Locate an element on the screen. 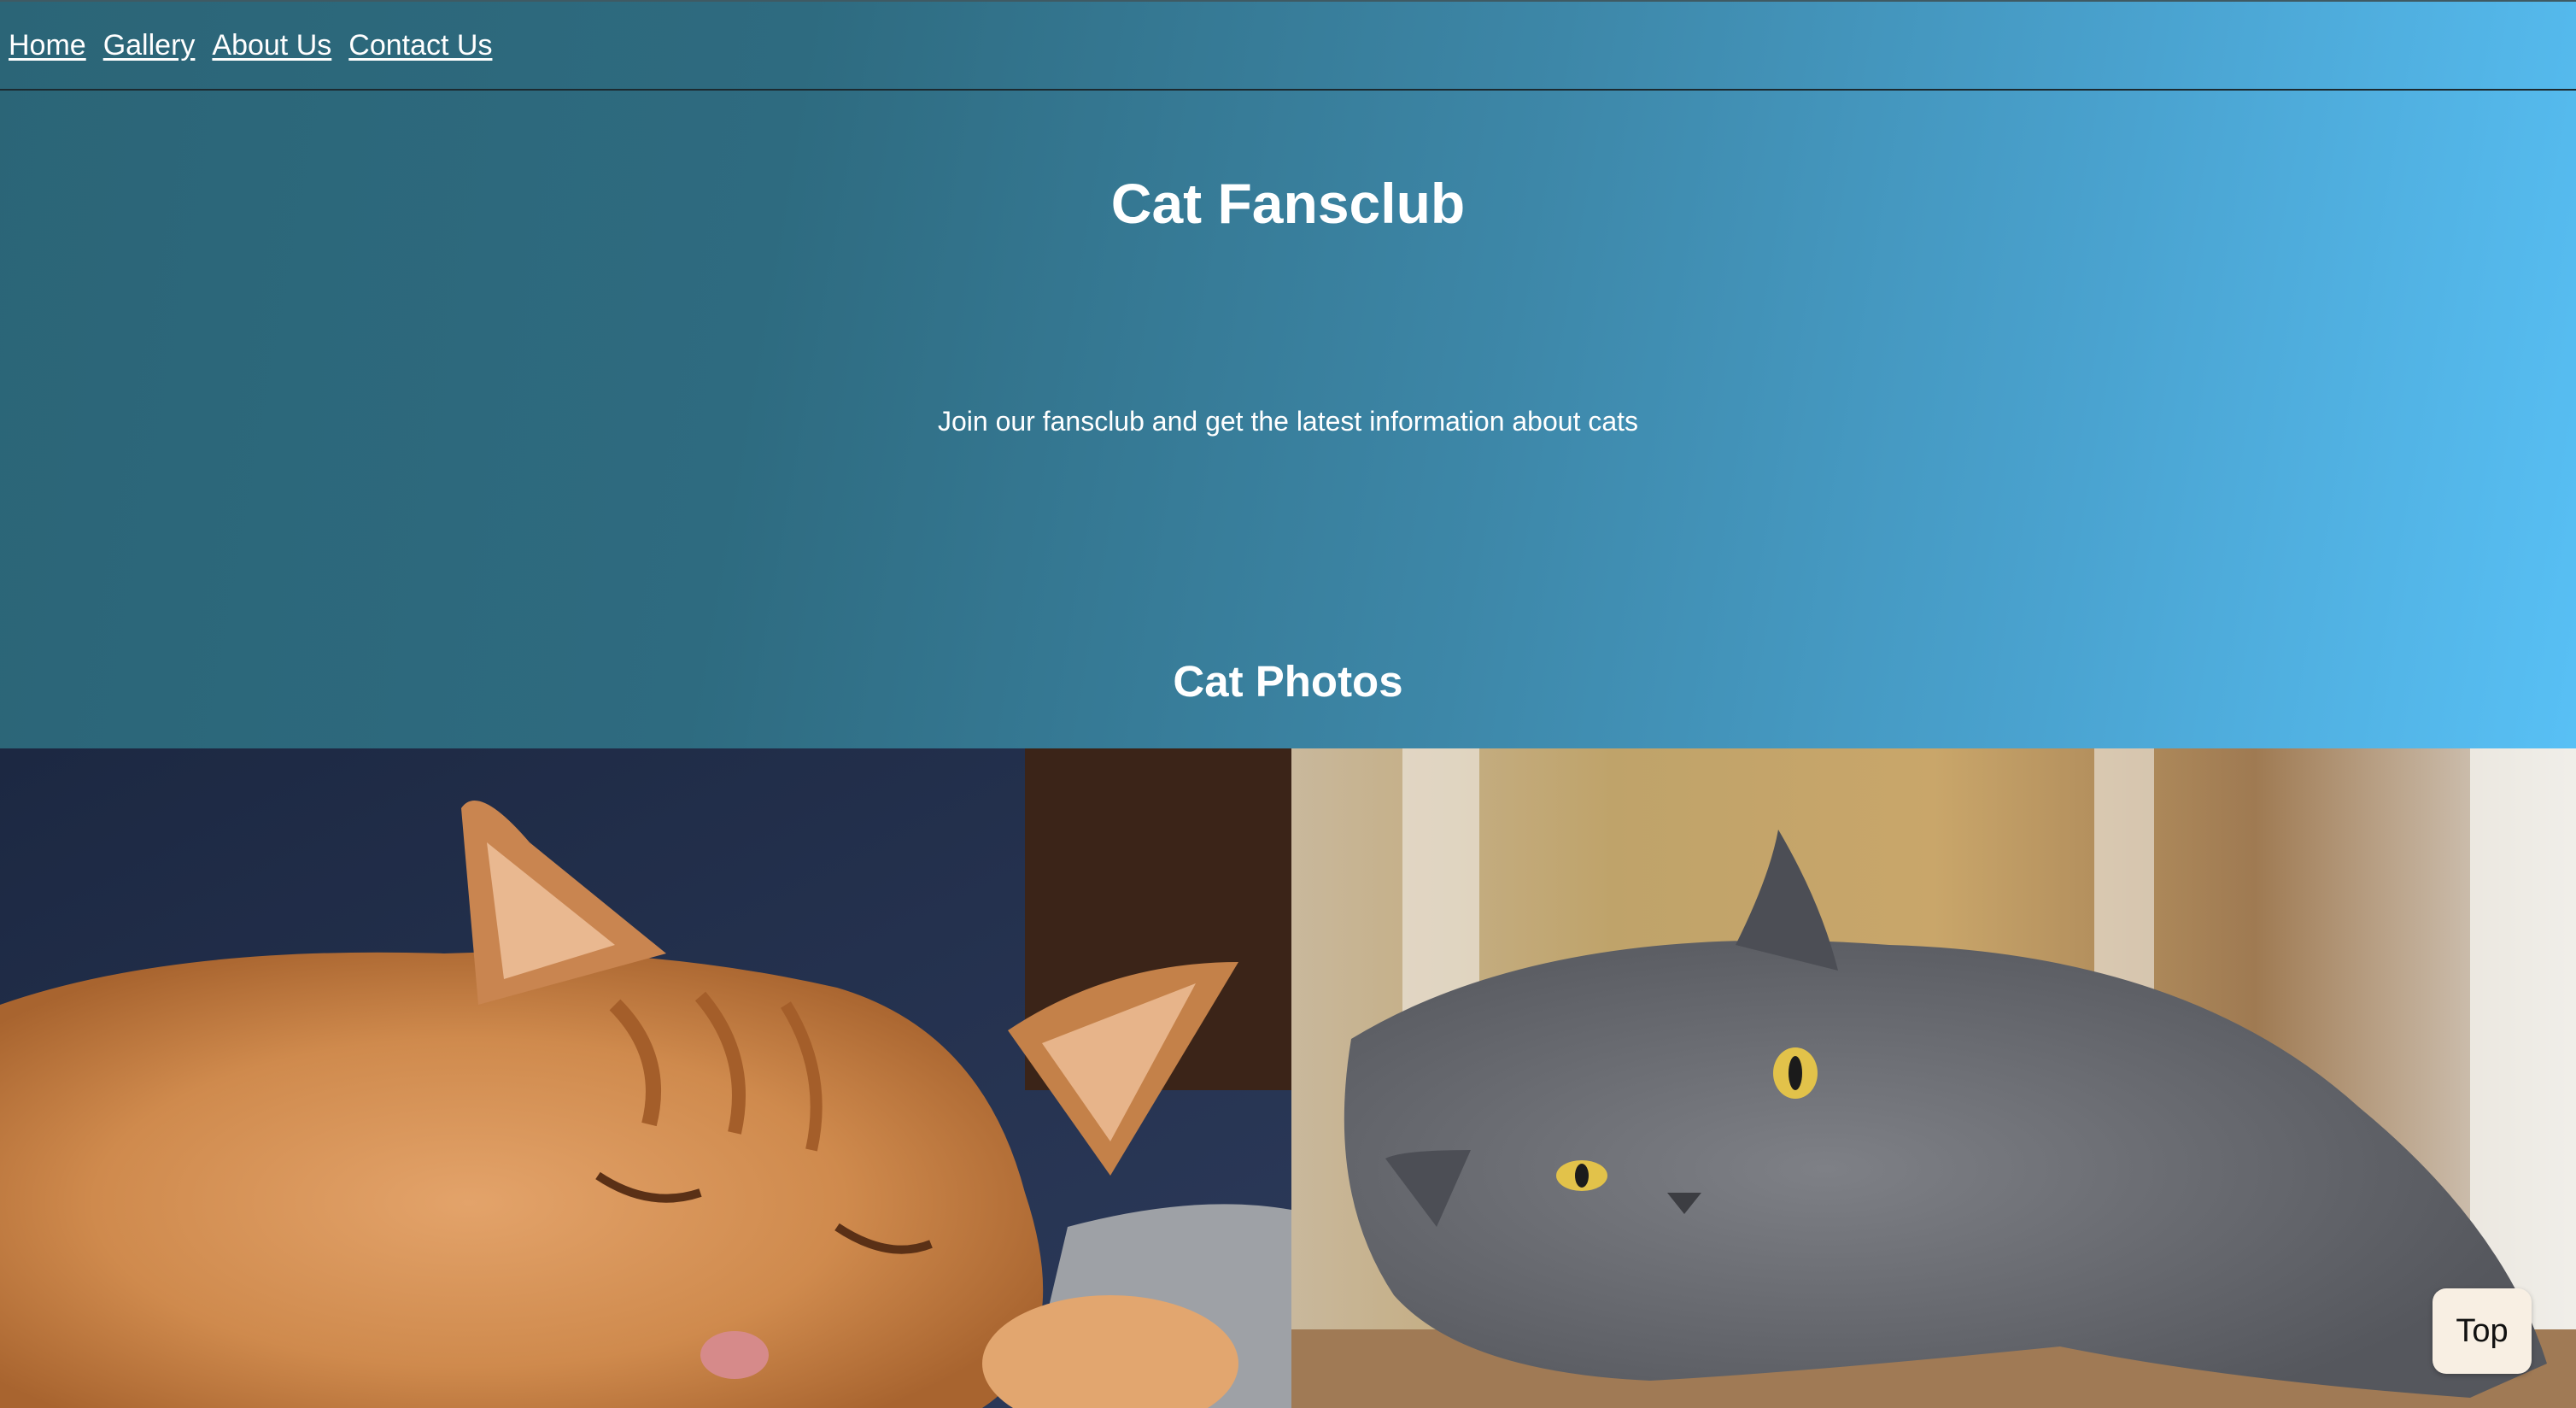  nav-link-home: Home is located at coordinates (47, 45).